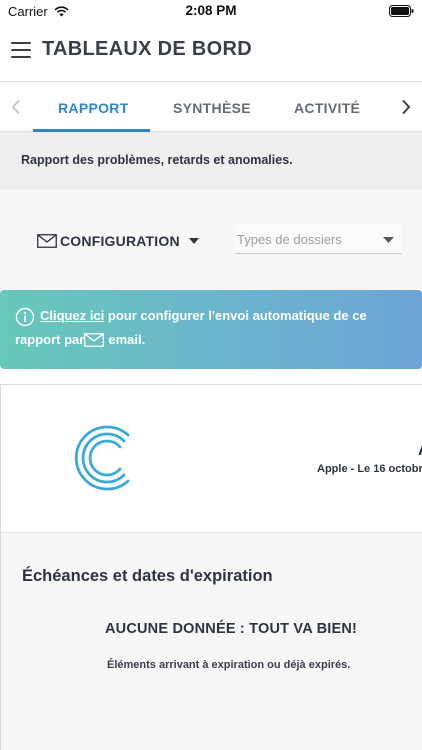 This screenshot has height=750, width=422. Describe the element at coordinates (231, 629) in the screenshot. I see `empty-state-title: AUCUNE DONNÉE : TOUT VA BIEN!` at that location.